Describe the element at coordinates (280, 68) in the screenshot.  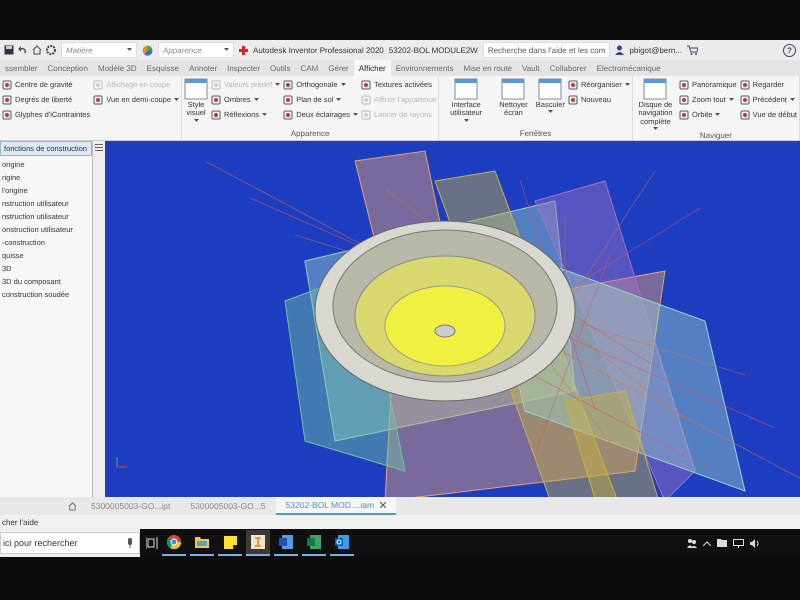
I see `ribbon-tab: Outils` at that location.